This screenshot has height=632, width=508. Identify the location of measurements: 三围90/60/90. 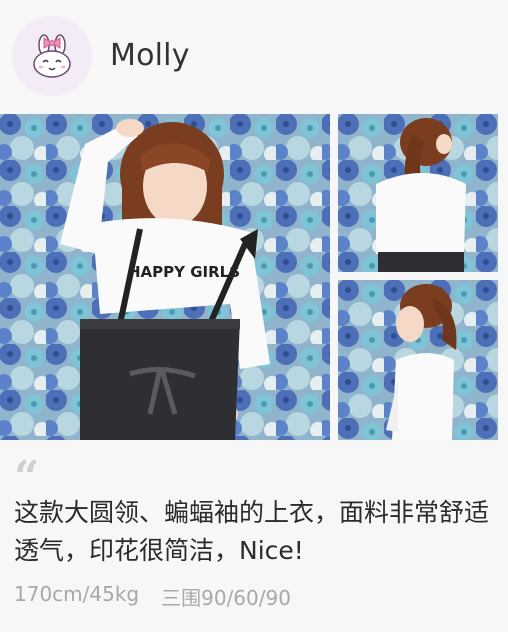
(226, 598).